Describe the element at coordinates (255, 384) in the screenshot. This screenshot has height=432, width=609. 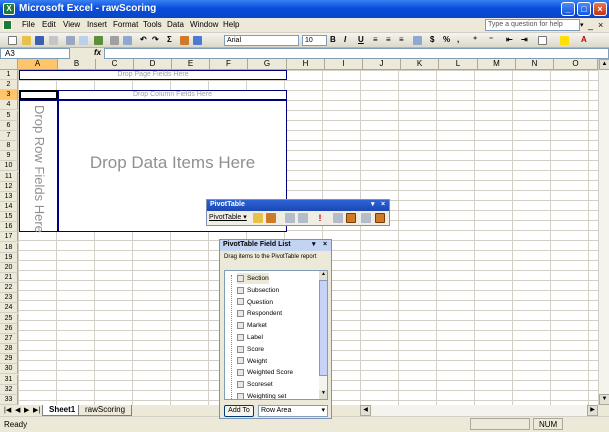
I see `field-item: Scoreset` at that location.